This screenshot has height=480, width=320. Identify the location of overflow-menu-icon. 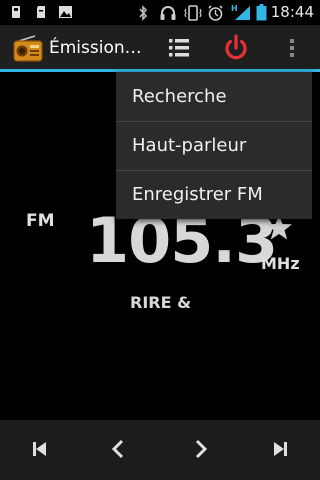
(292, 48).